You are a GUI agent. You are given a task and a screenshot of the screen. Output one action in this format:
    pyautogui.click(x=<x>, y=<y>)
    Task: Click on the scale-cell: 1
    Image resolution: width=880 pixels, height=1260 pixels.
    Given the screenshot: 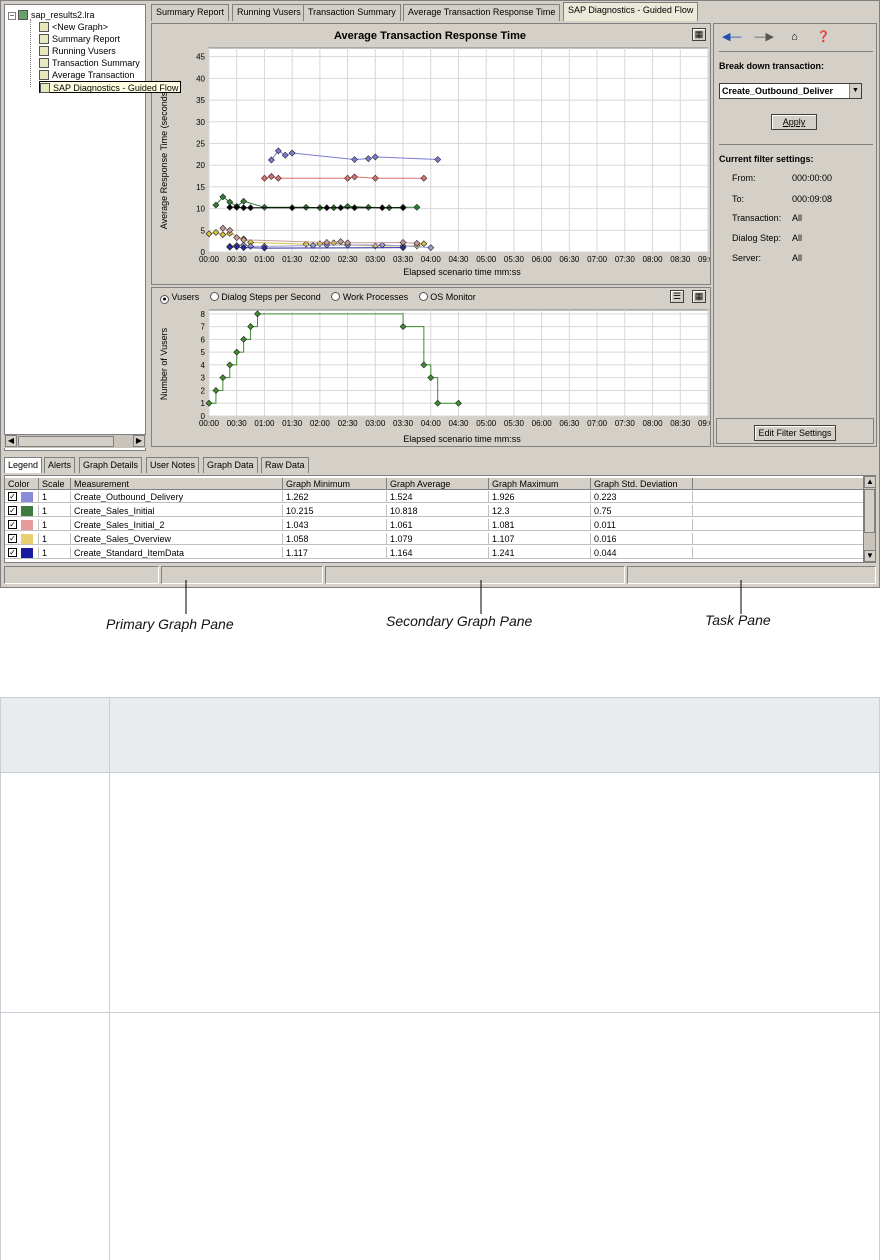 What is the action you would take?
    pyautogui.click(x=55, y=497)
    